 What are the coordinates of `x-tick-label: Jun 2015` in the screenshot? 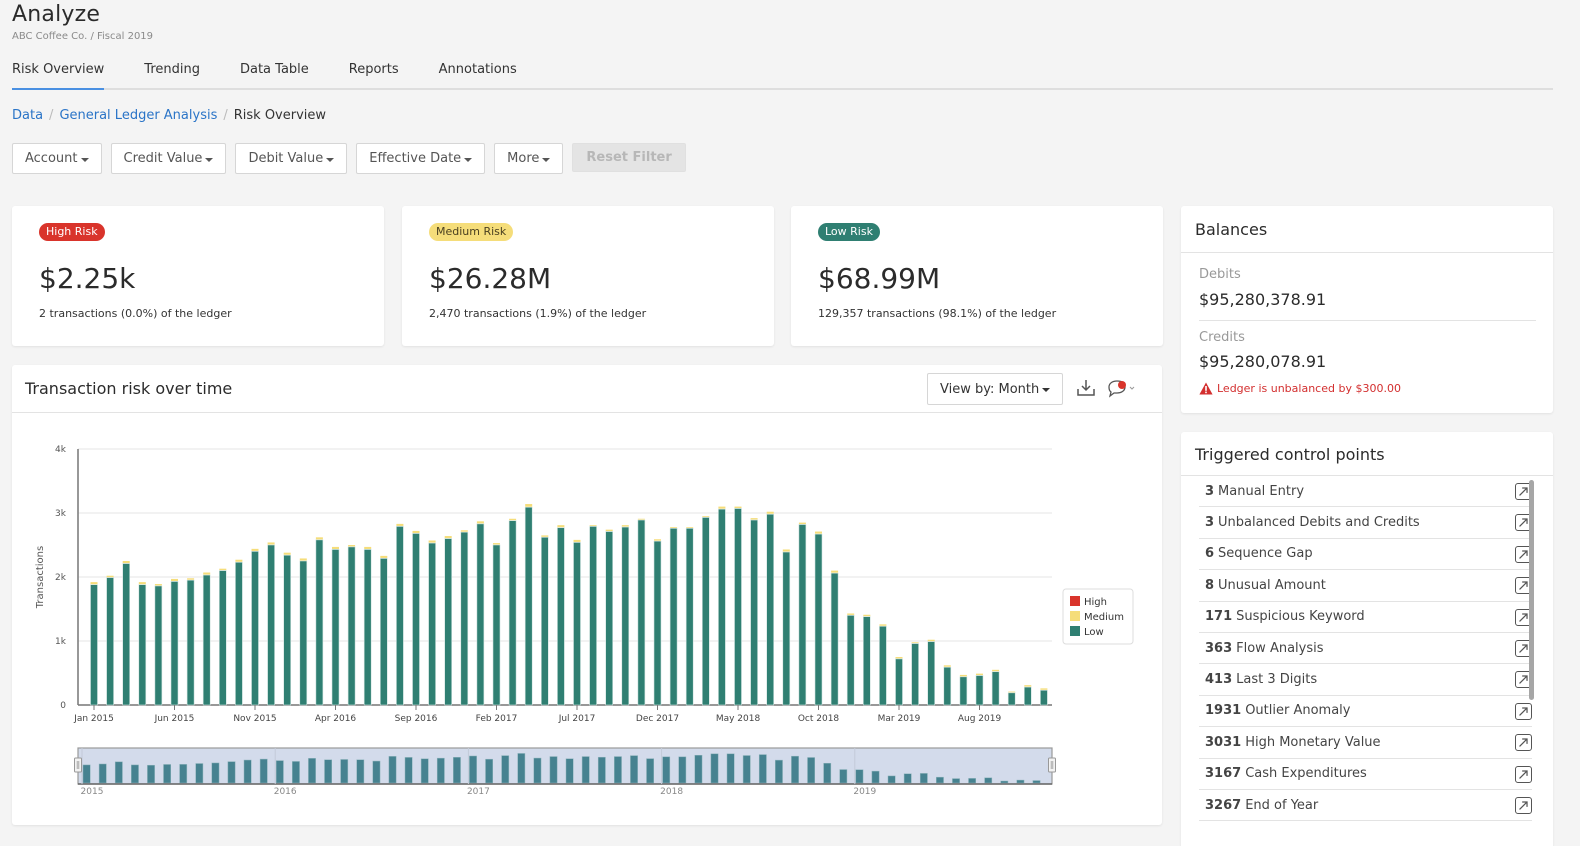 It's located at (174, 719).